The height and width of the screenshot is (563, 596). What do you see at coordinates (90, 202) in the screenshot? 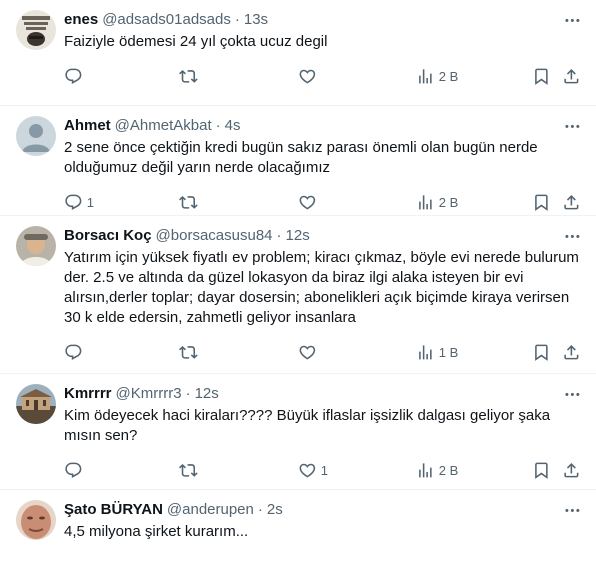
I see `reply-count: 1` at bounding box center [90, 202].